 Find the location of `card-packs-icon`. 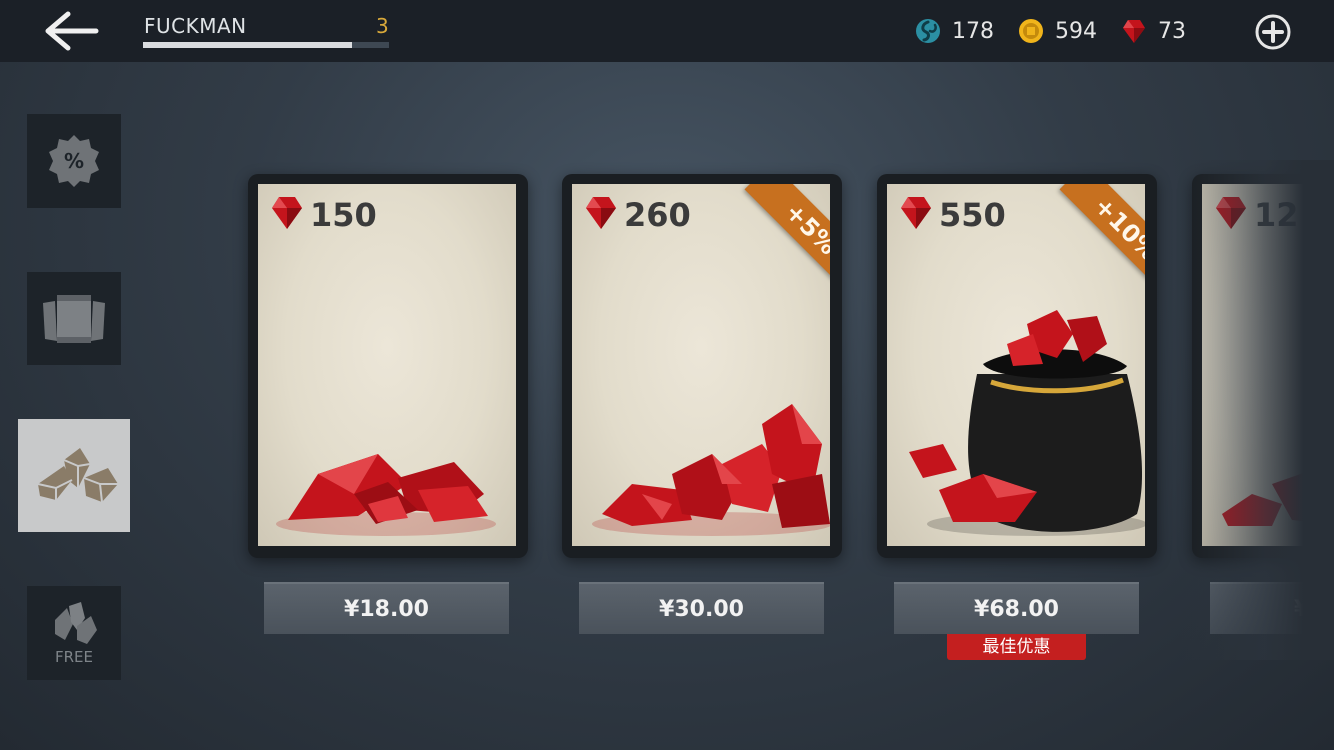

card-packs-icon is located at coordinates (74, 318).